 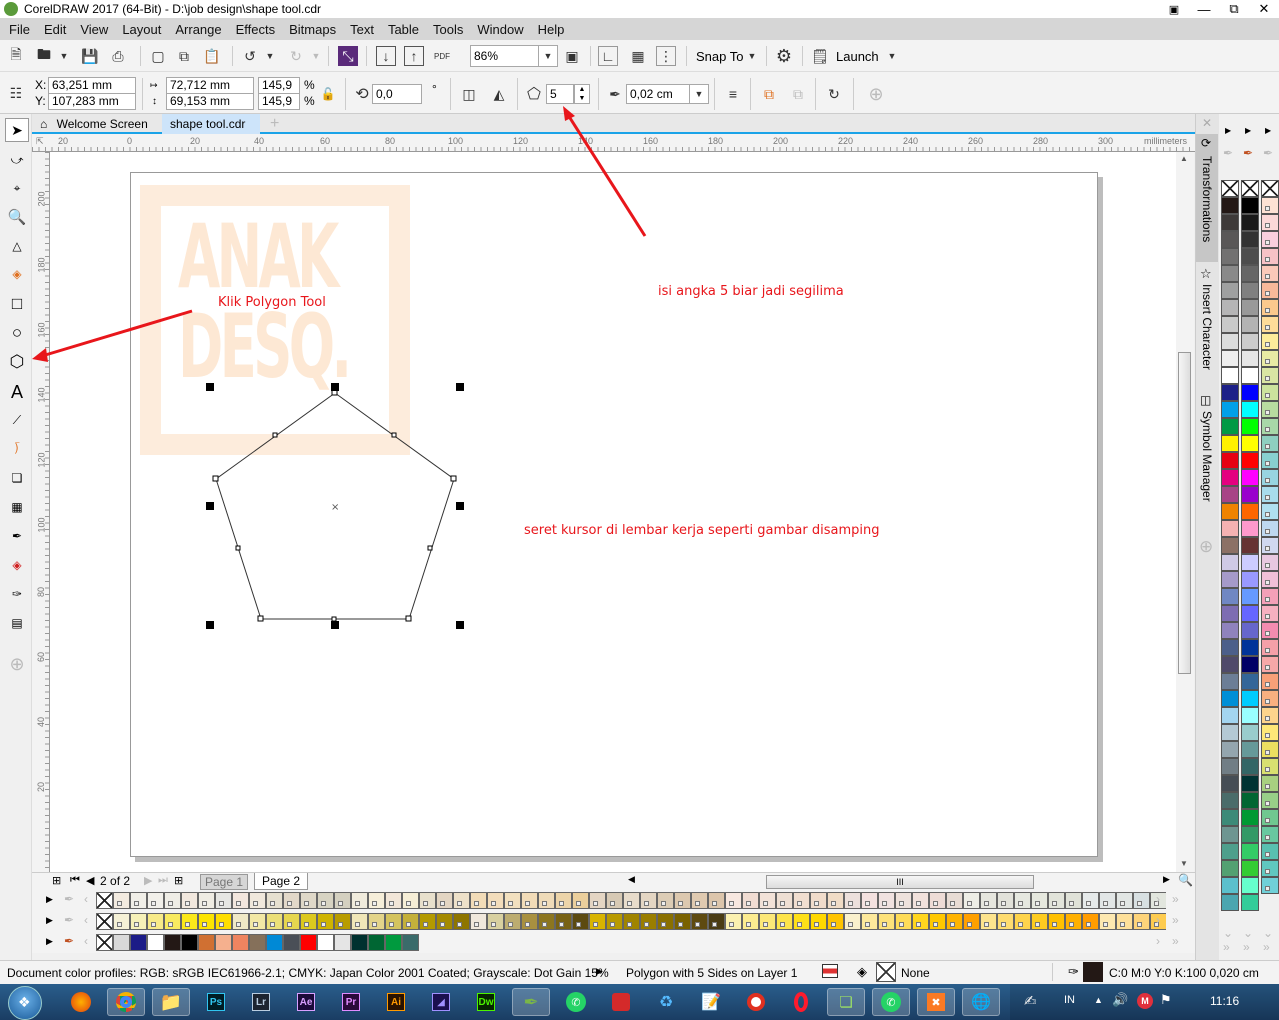 What do you see at coordinates (17, 420) in the screenshot?
I see `dimension-tool: ⟋` at bounding box center [17, 420].